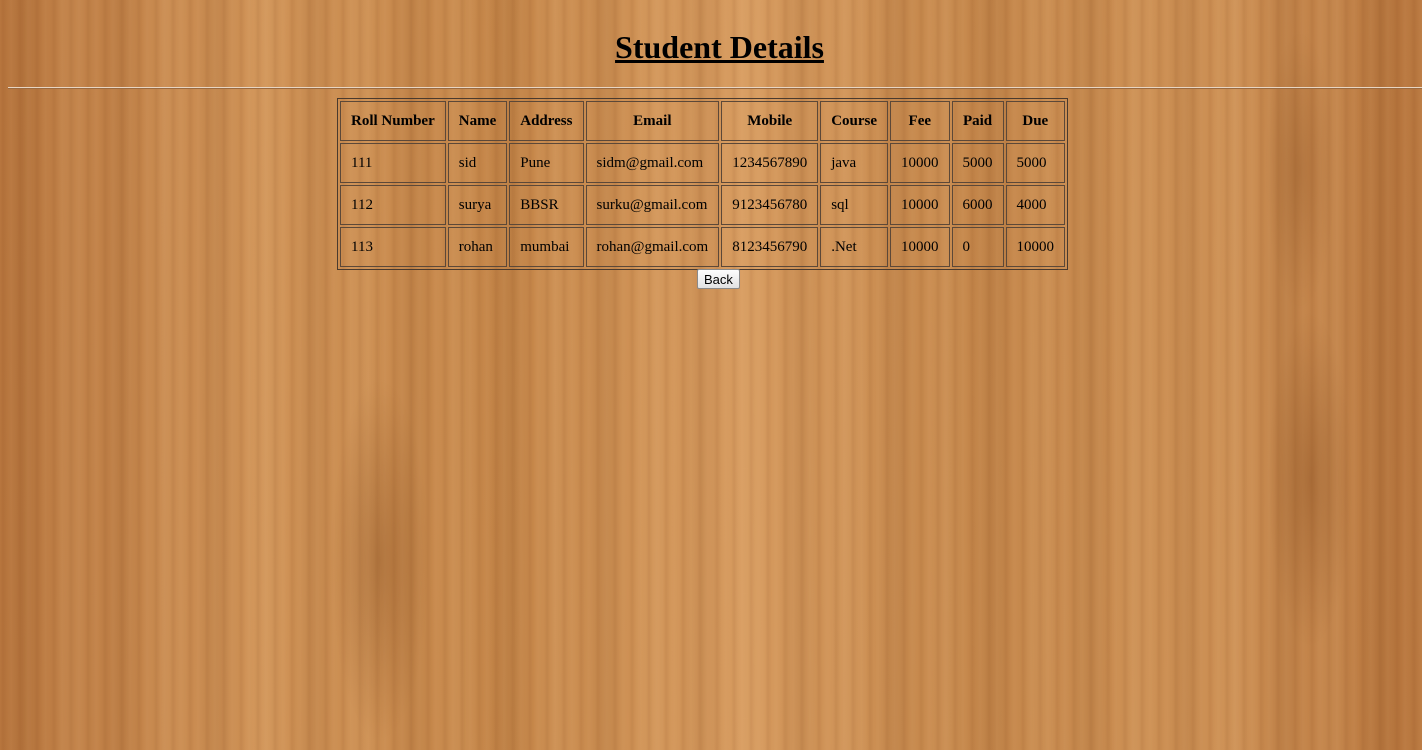  What do you see at coordinates (977, 163) in the screenshot?
I see `cell-paid: 5000` at bounding box center [977, 163].